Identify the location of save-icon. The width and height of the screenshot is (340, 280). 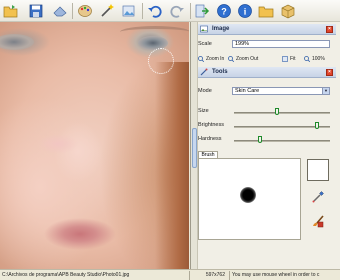
(36, 11).